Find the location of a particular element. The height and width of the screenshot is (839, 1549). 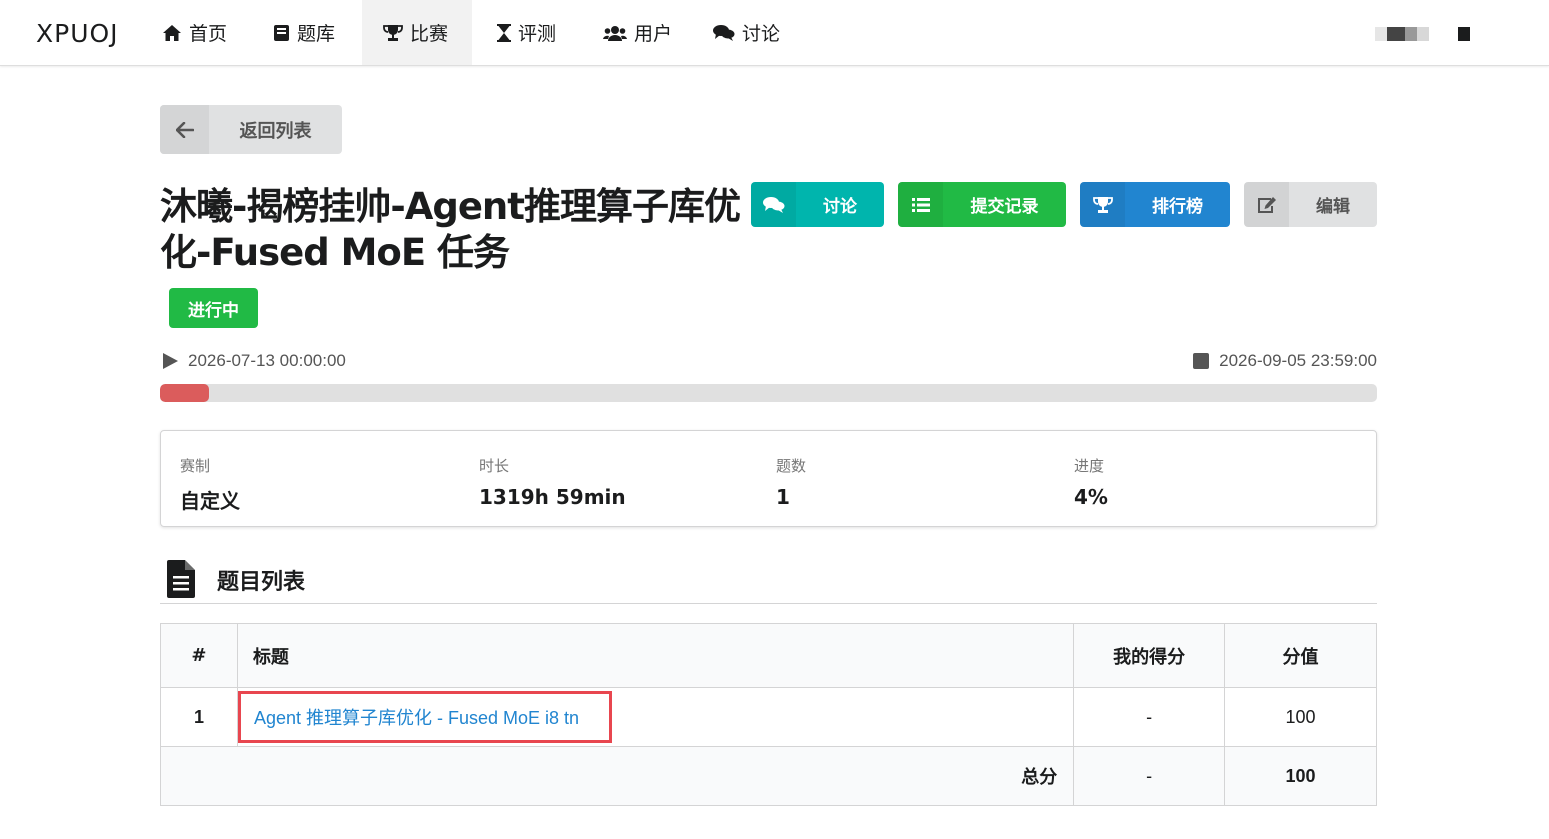

col-my-score-header: 我的得分 is located at coordinates (1149, 655).